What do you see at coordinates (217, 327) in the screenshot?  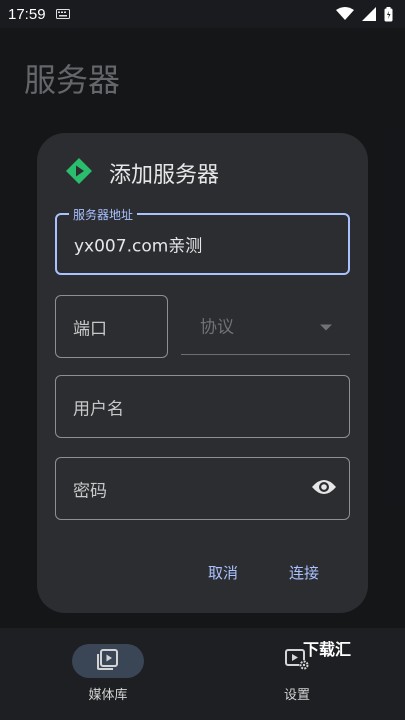 I see `protocol-placeholder: 协议` at bounding box center [217, 327].